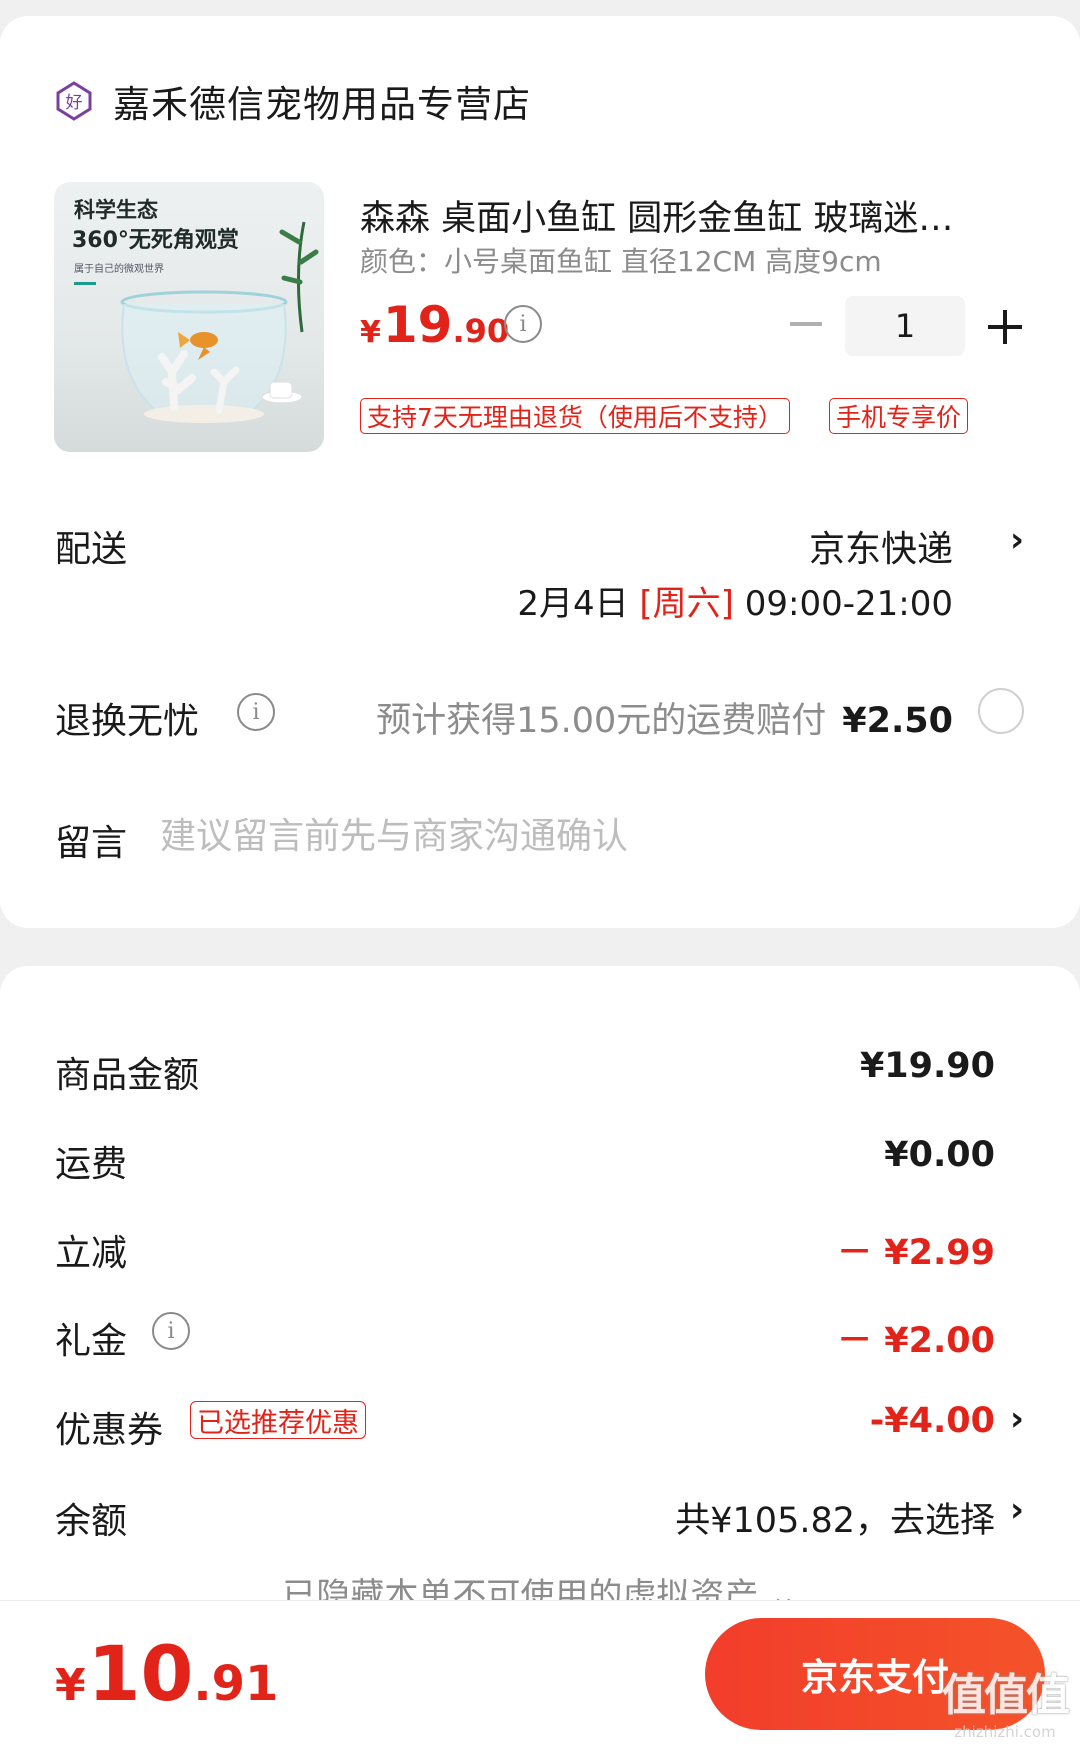 Image resolution: width=1080 pixels, height=1747 pixels. What do you see at coordinates (540, 1588) in the screenshot?
I see `hidden-assets-text: 已隐藏本单不可使用的虚拟资产 ⌄` at bounding box center [540, 1588].